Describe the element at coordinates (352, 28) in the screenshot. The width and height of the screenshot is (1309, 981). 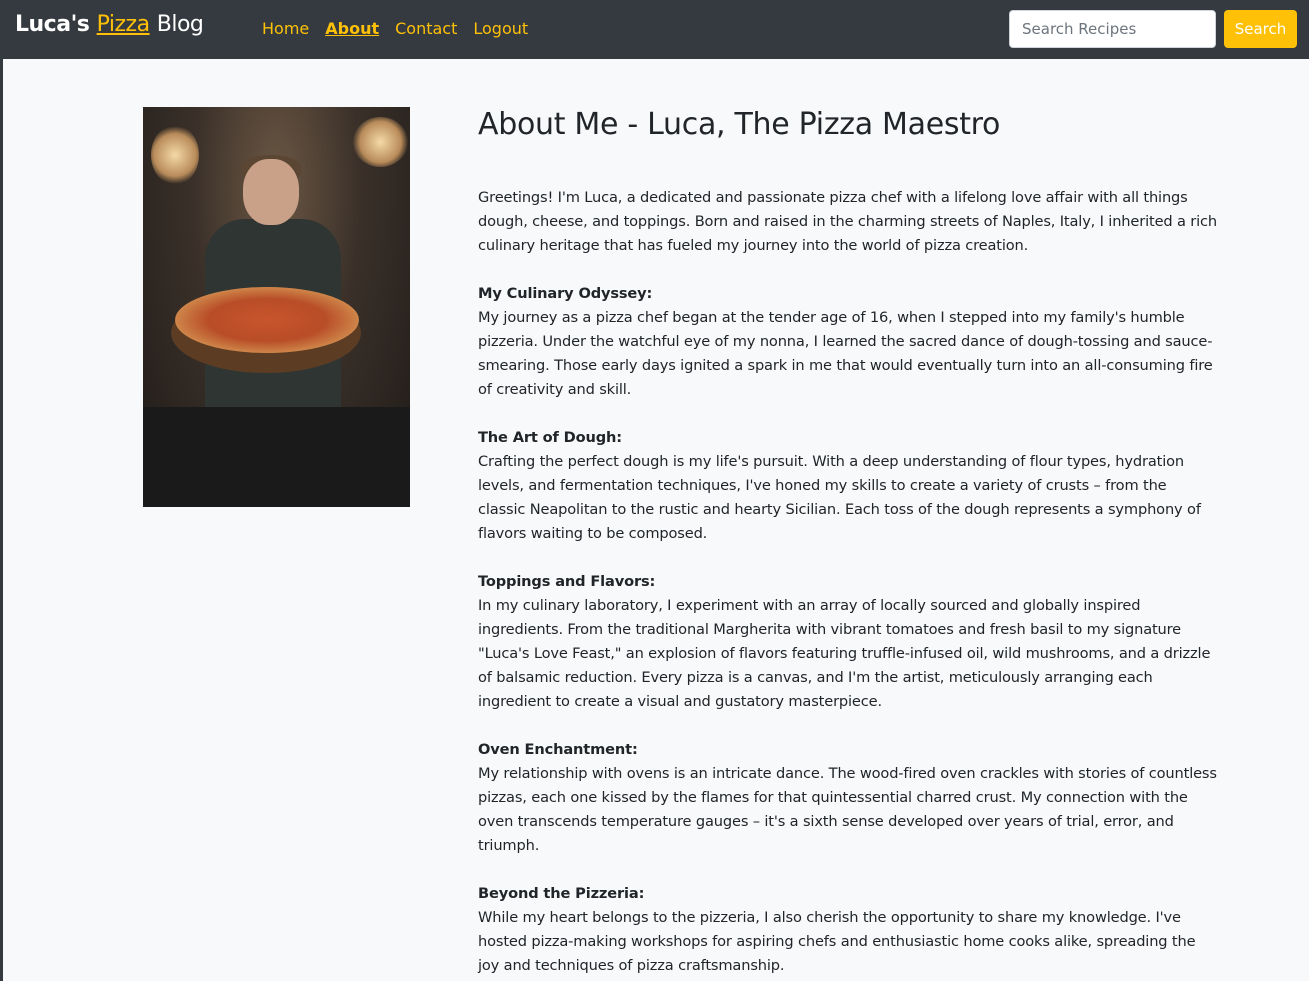
I see `nav-link-about: About` at that location.